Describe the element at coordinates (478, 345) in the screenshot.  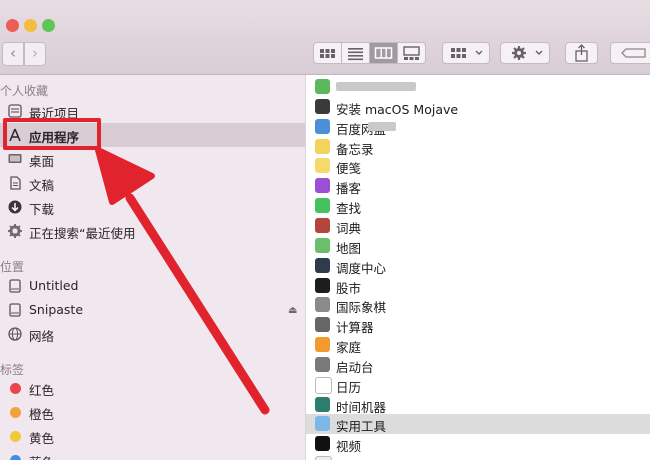
I see `file-list-item: 家庭` at that location.